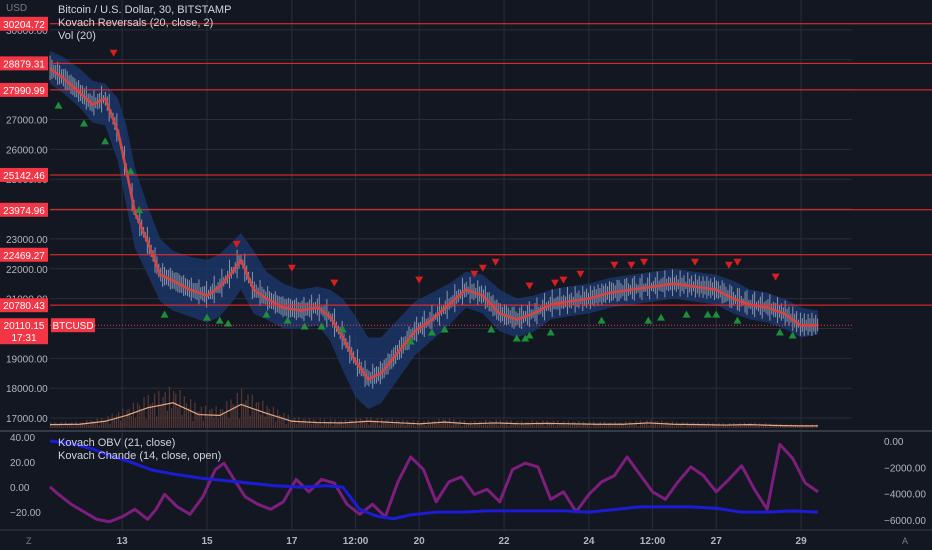  I want to click on auto-scale-button: A, so click(905, 541).